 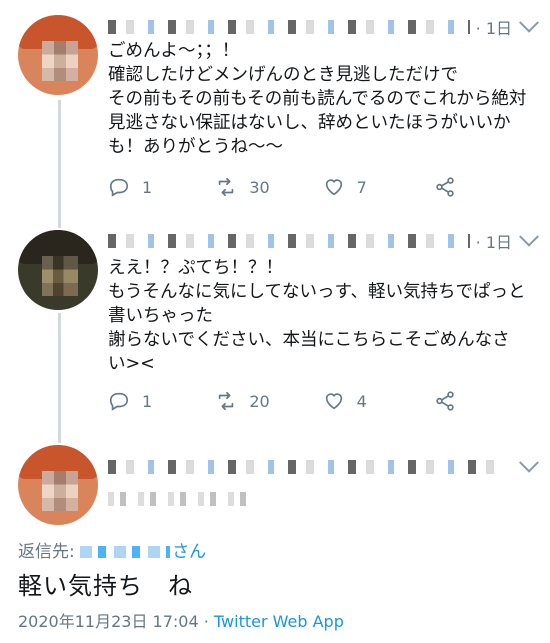 I want to click on reply-to: 返信先: さん, so click(x=112, y=549).